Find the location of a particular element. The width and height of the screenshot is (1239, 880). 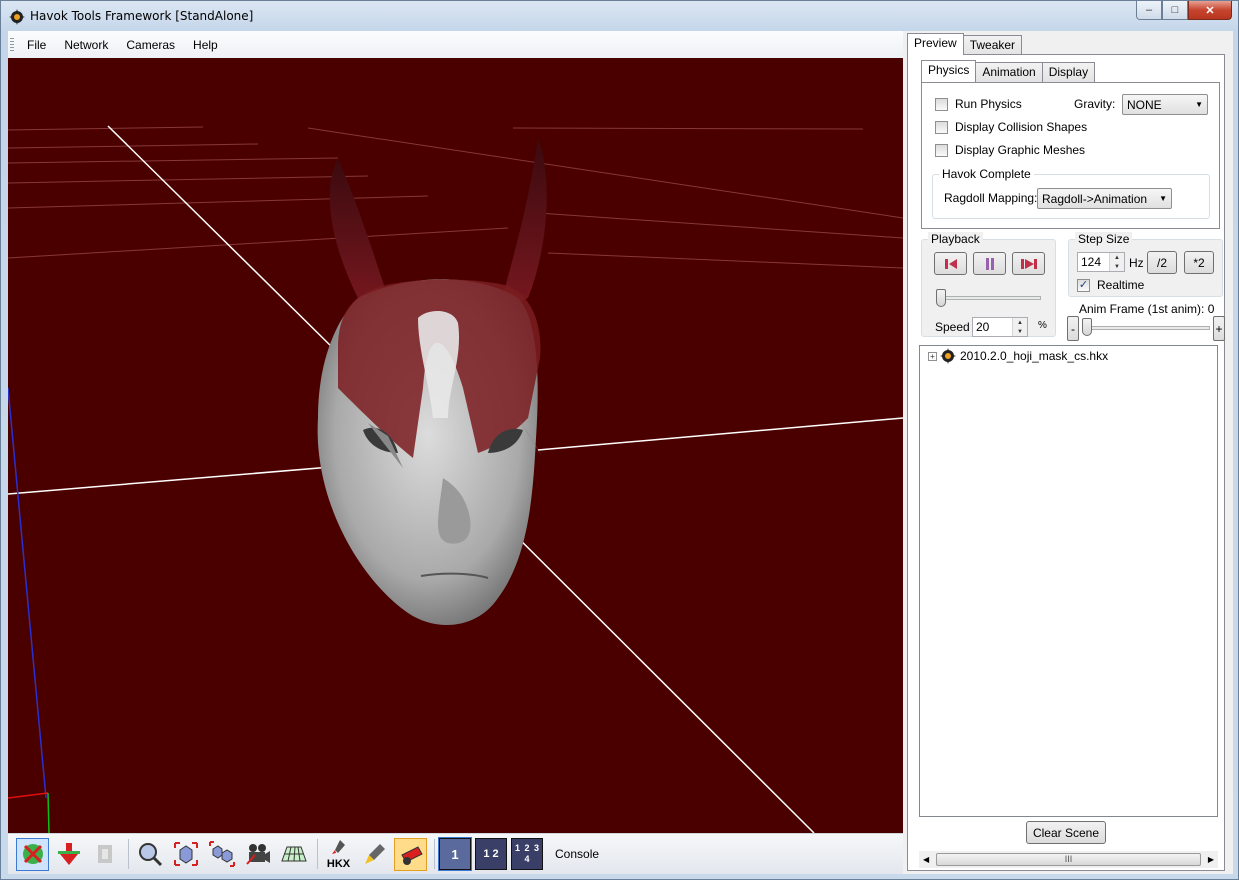

rocket-icon is located at coordinates (374, 854).